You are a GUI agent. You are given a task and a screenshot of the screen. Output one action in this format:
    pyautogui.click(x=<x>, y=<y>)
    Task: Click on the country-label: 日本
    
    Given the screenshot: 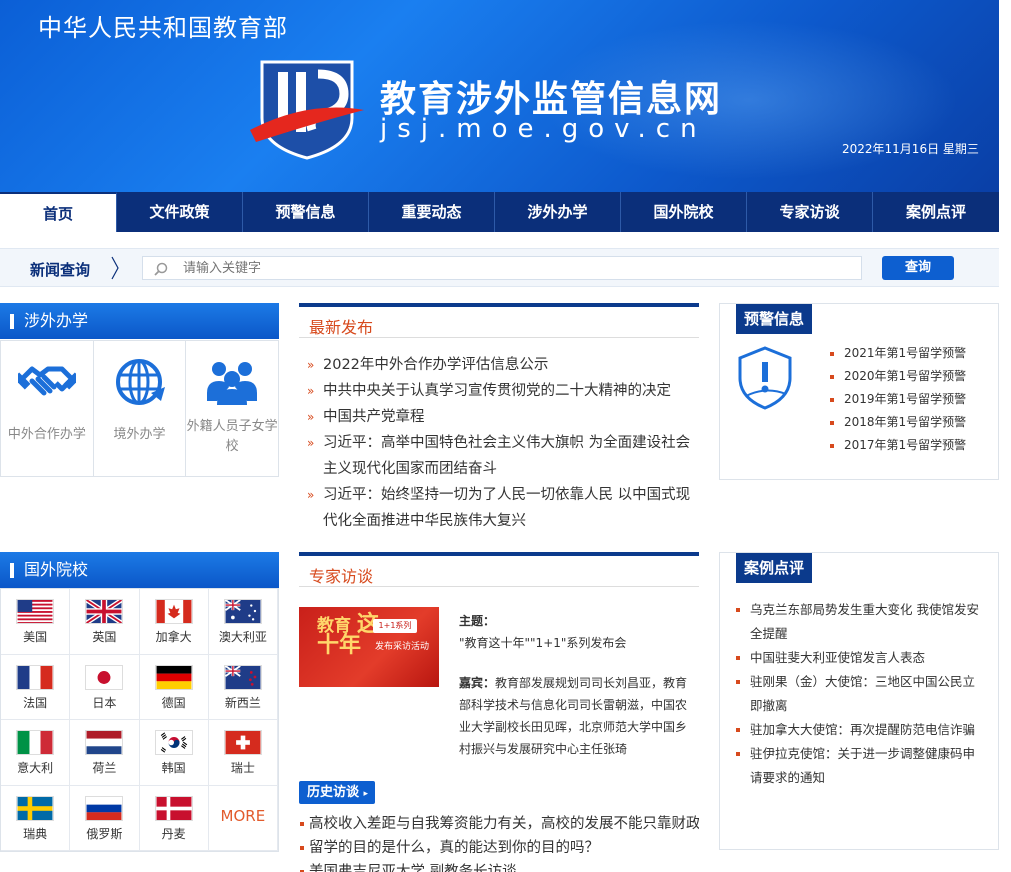 What is the action you would take?
    pyautogui.click(x=104, y=702)
    